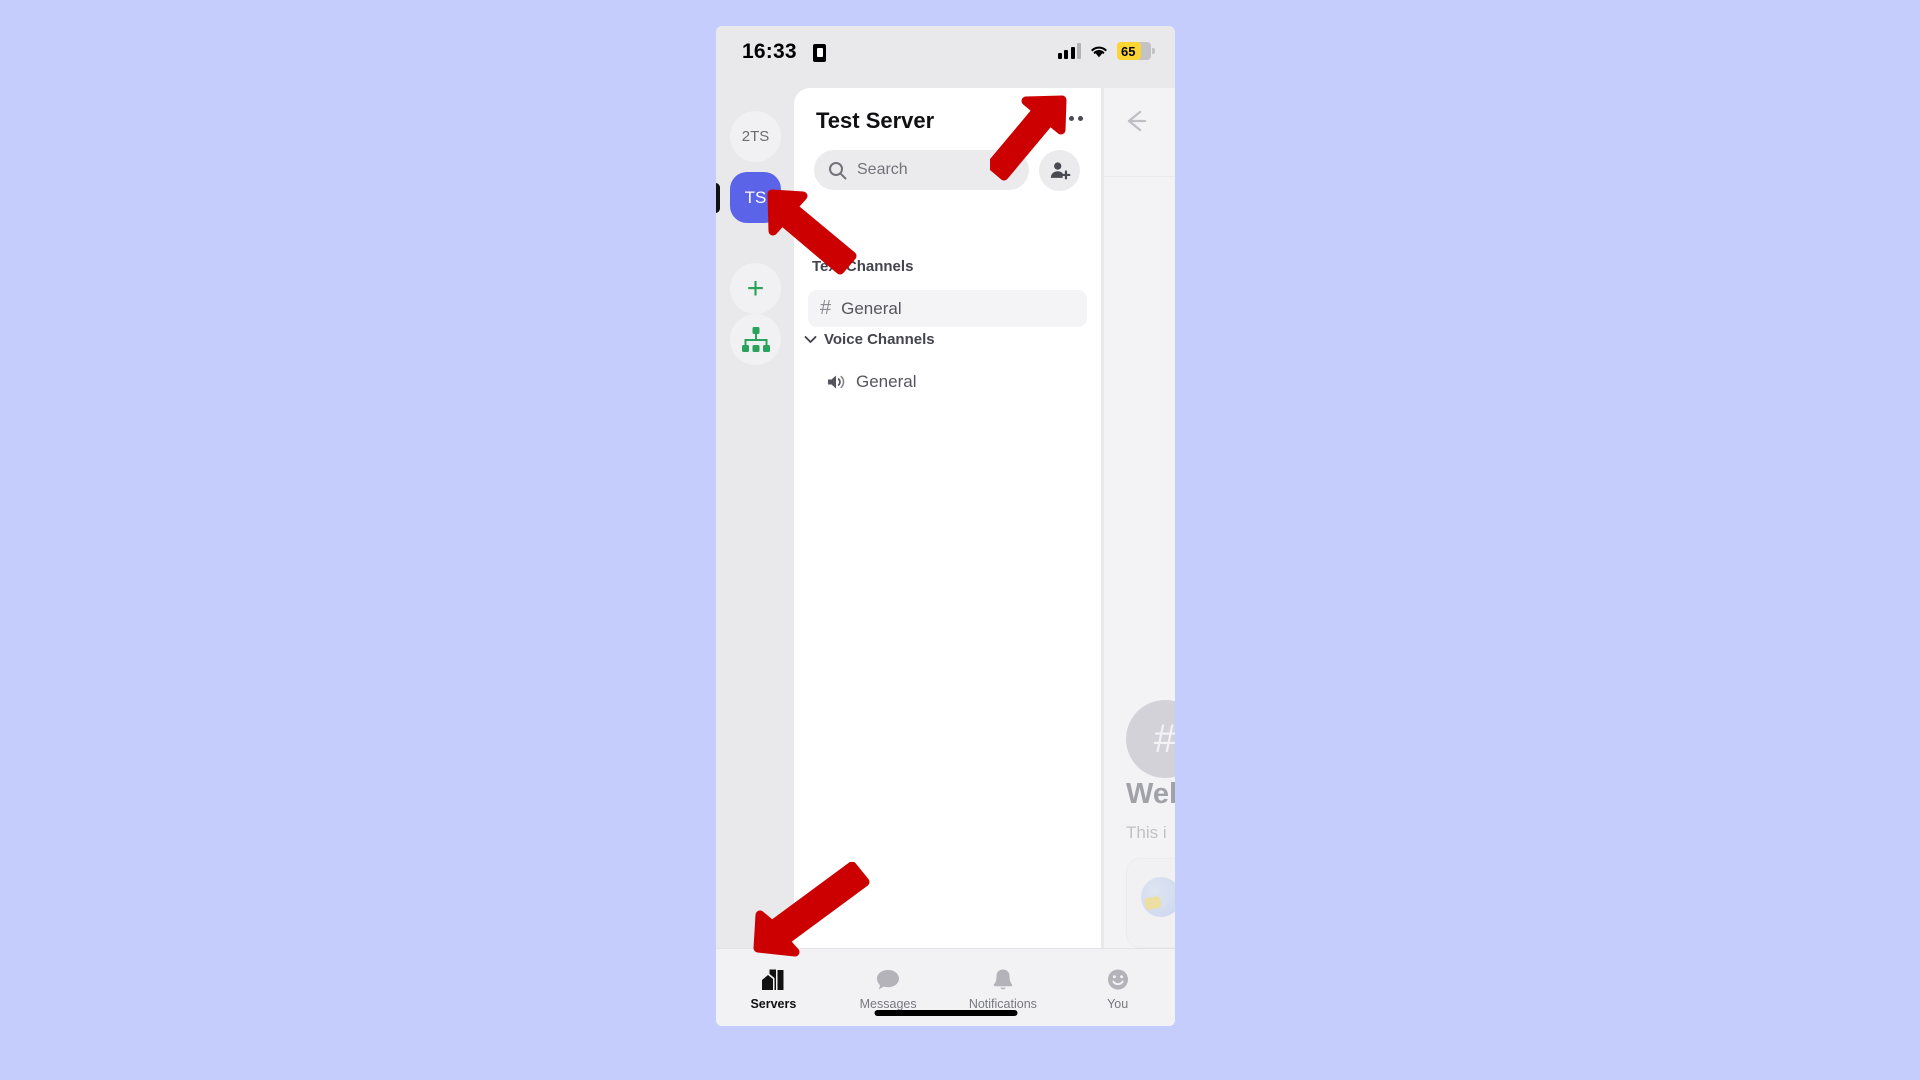 The height and width of the screenshot is (1080, 1920). Describe the element at coordinates (836, 381) in the screenshot. I see `speaker-icon` at that location.